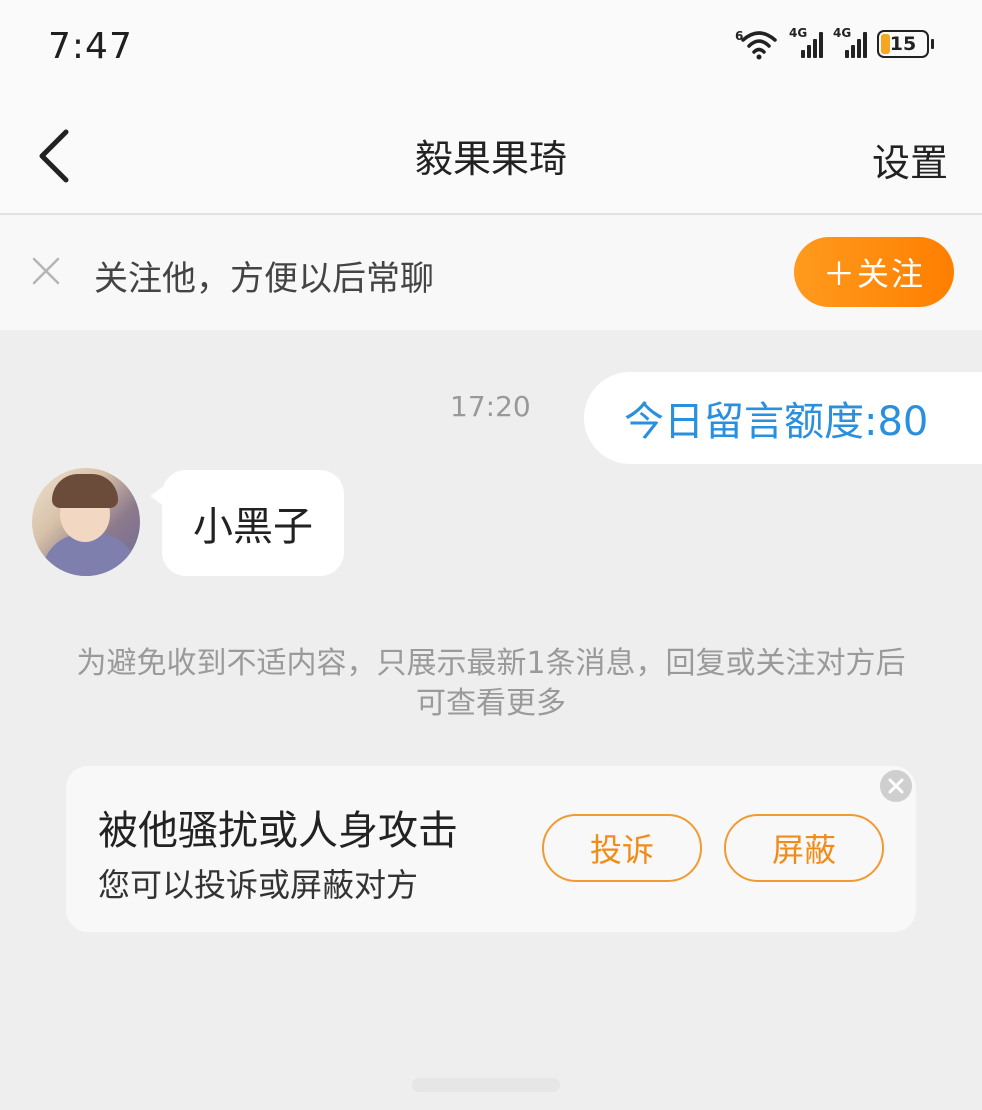 The width and height of the screenshot is (982, 1110). Describe the element at coordinates (264, 279) in the screenshot. I see `follow-prompt: 关注他，方便以后常聊` at that location.